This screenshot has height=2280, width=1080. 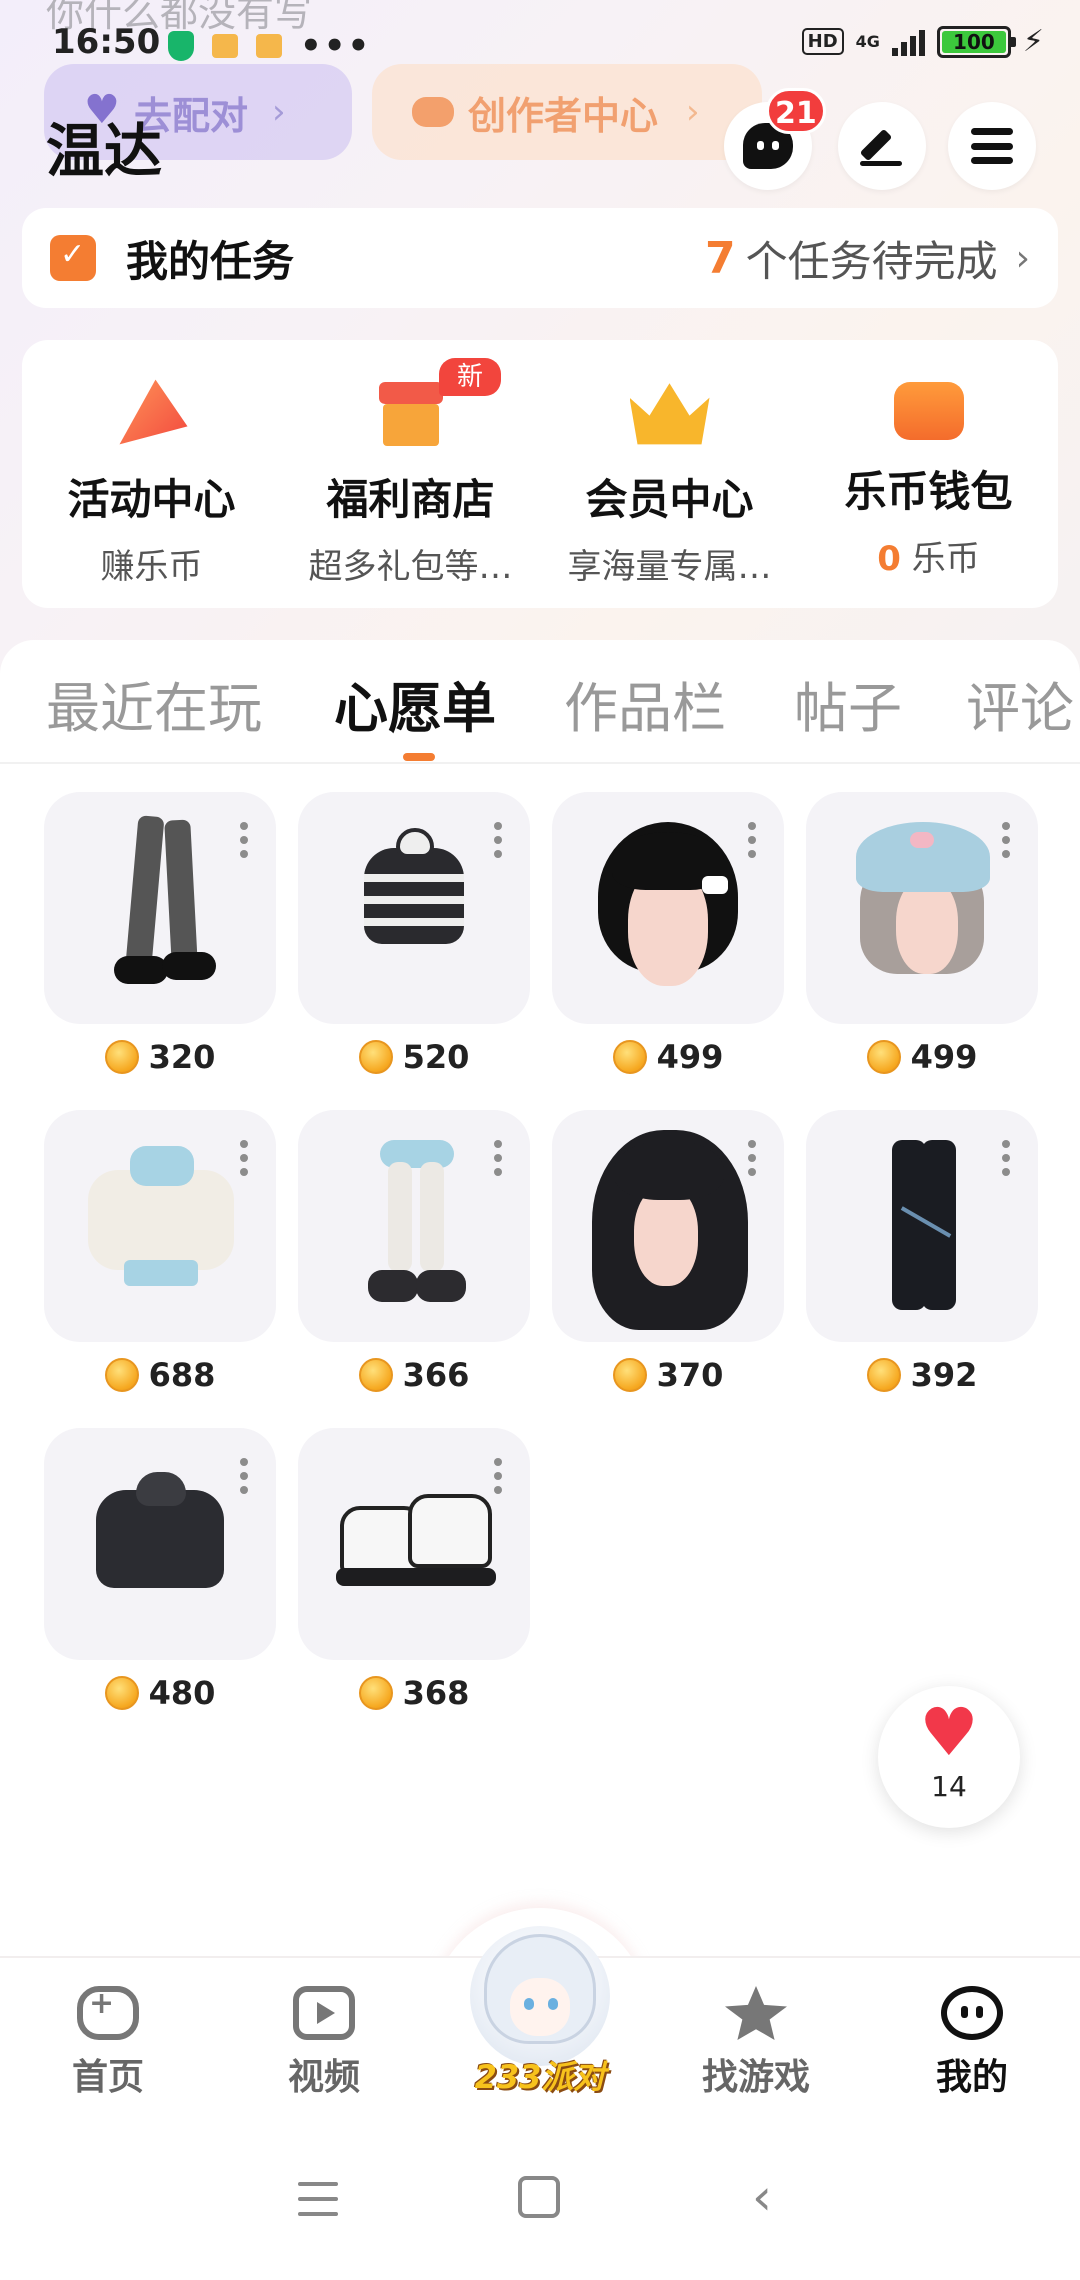 I want to click on party-label: 233派对, so click(x=540, y=2075).